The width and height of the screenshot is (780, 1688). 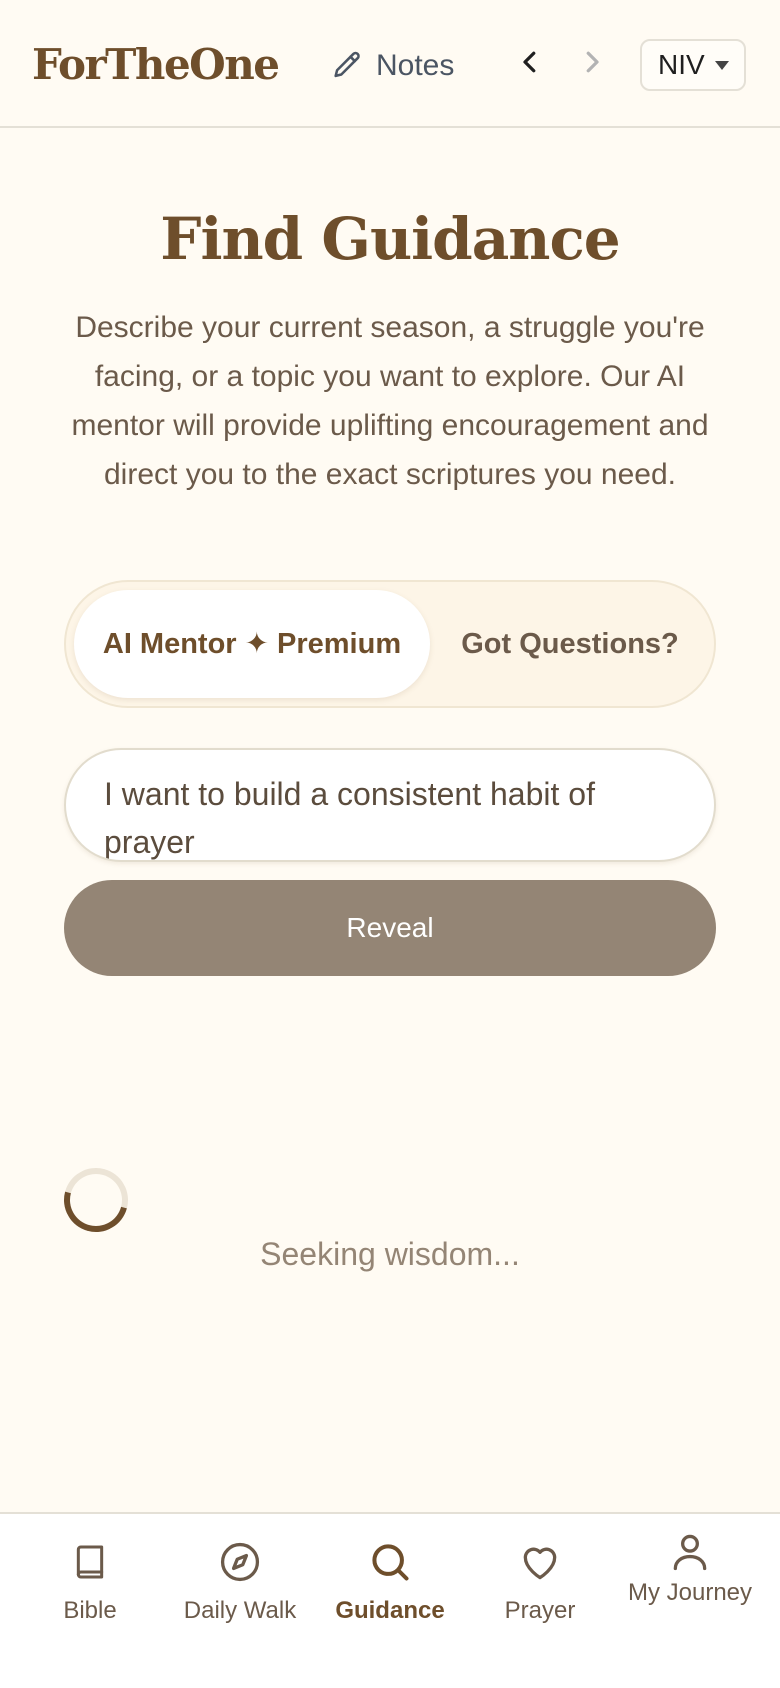 I want to click on page-title: Find Guidance, so click(x=390, y=239).